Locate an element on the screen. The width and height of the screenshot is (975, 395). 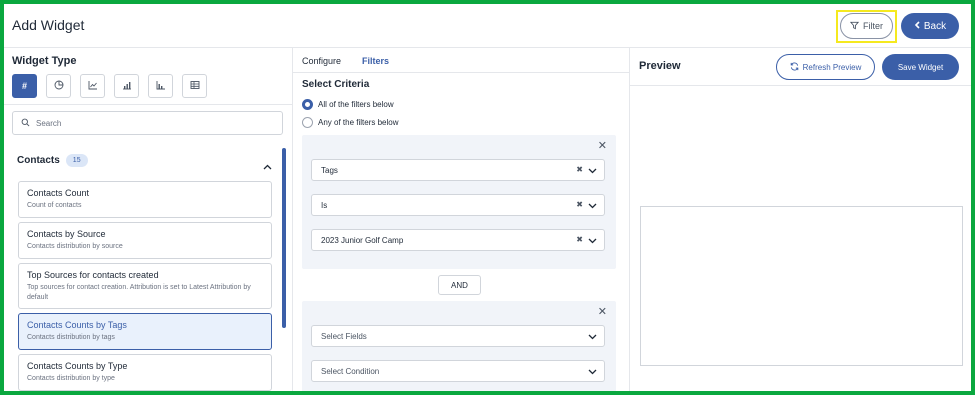
tab-filters: Filters is located at coordinates (375, 61).